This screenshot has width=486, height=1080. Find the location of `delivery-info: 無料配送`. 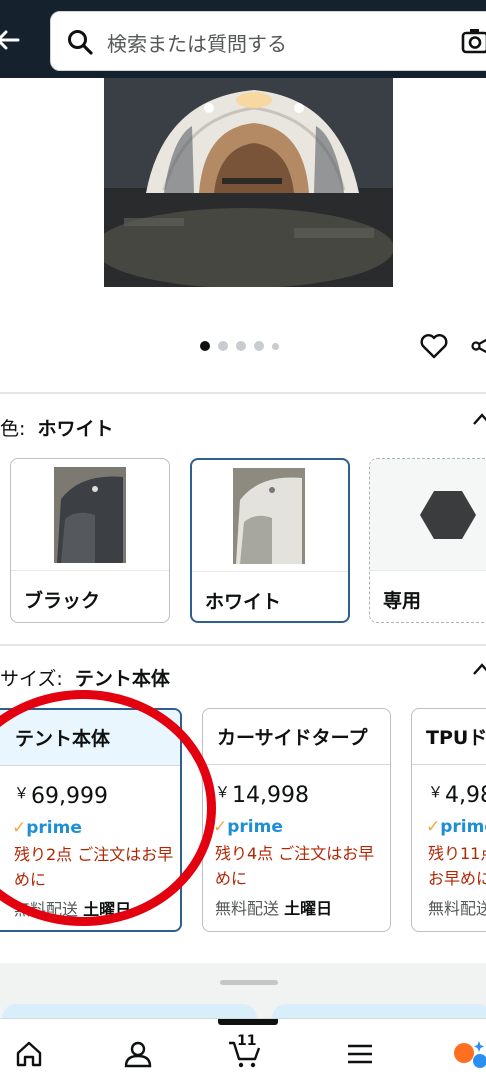

delivery-info: 無料配送 is located at coordinates (457, 907).